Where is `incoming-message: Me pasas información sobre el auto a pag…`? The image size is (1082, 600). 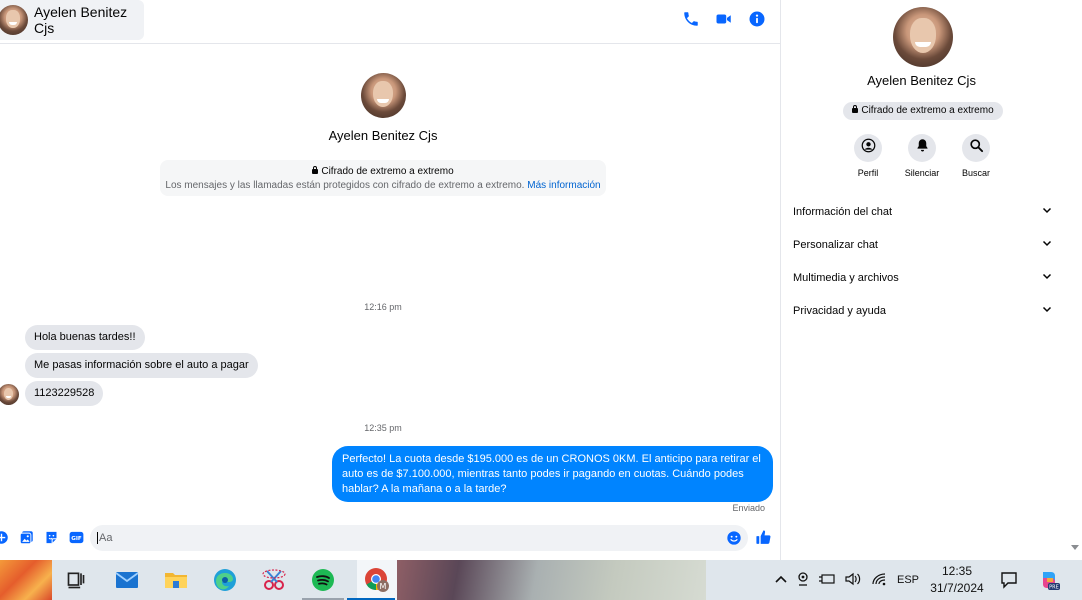
incoming-message: Me pasas información sobre el auto a pag… is located at coordinates (141, 365).